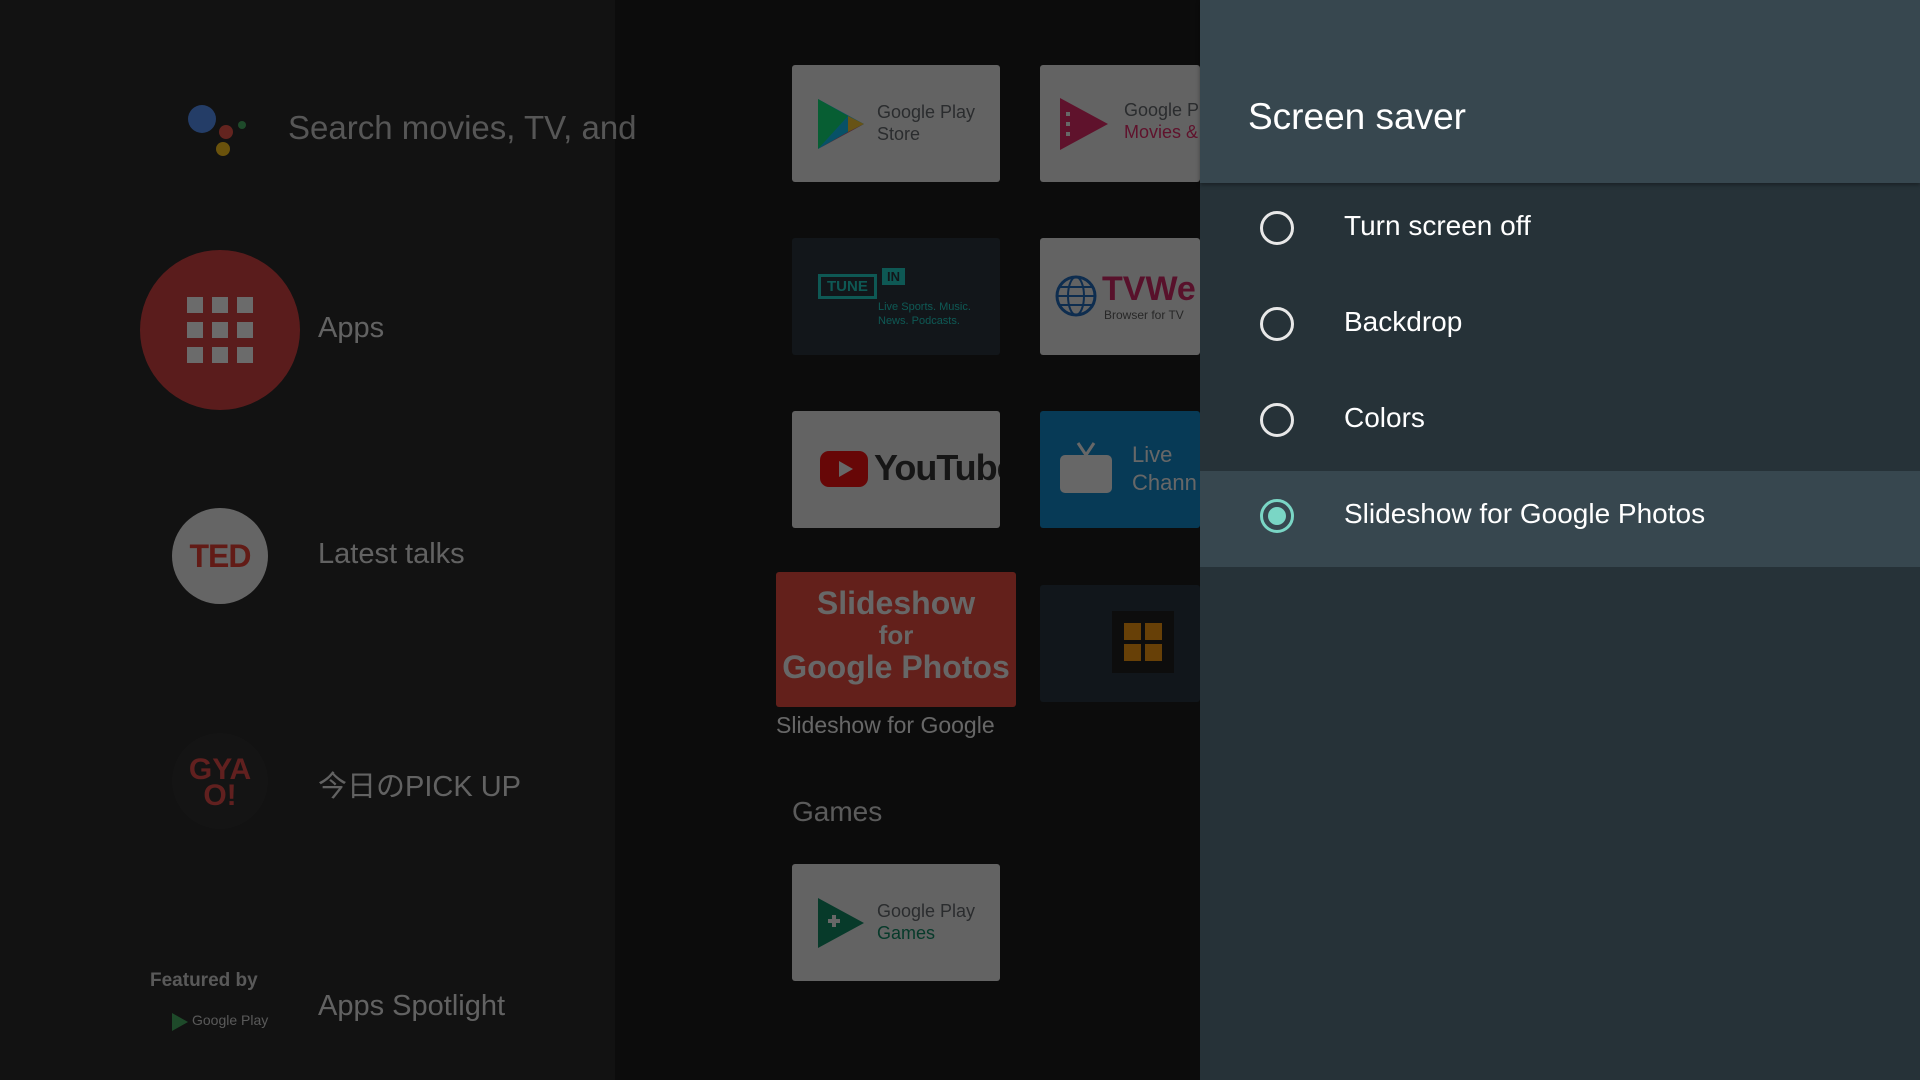 This screenshot has width=1920, height=1080. I want to click on search-placeholder: Search movies, TV, and, so click(462, 127).